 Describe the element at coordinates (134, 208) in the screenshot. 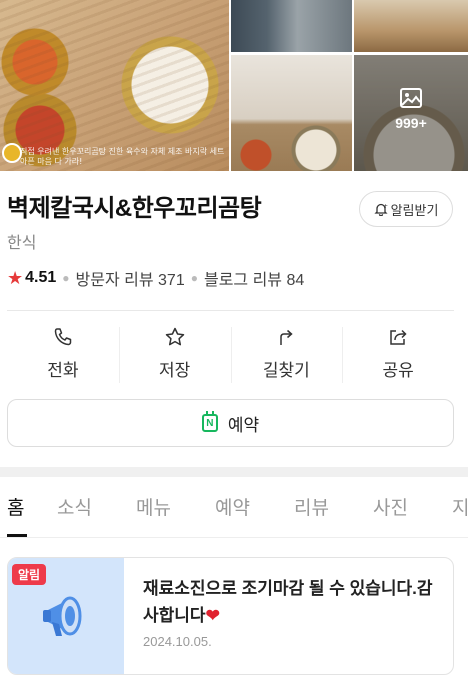

I see `place-name: 벽제칼국시&한우꼬리곰탕` at that location.